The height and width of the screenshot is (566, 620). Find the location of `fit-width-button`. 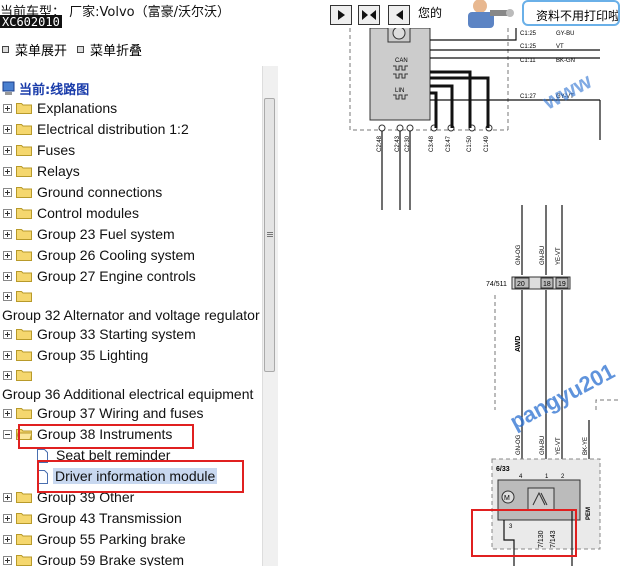

fit-width-button is located at coordinates (369, 15).